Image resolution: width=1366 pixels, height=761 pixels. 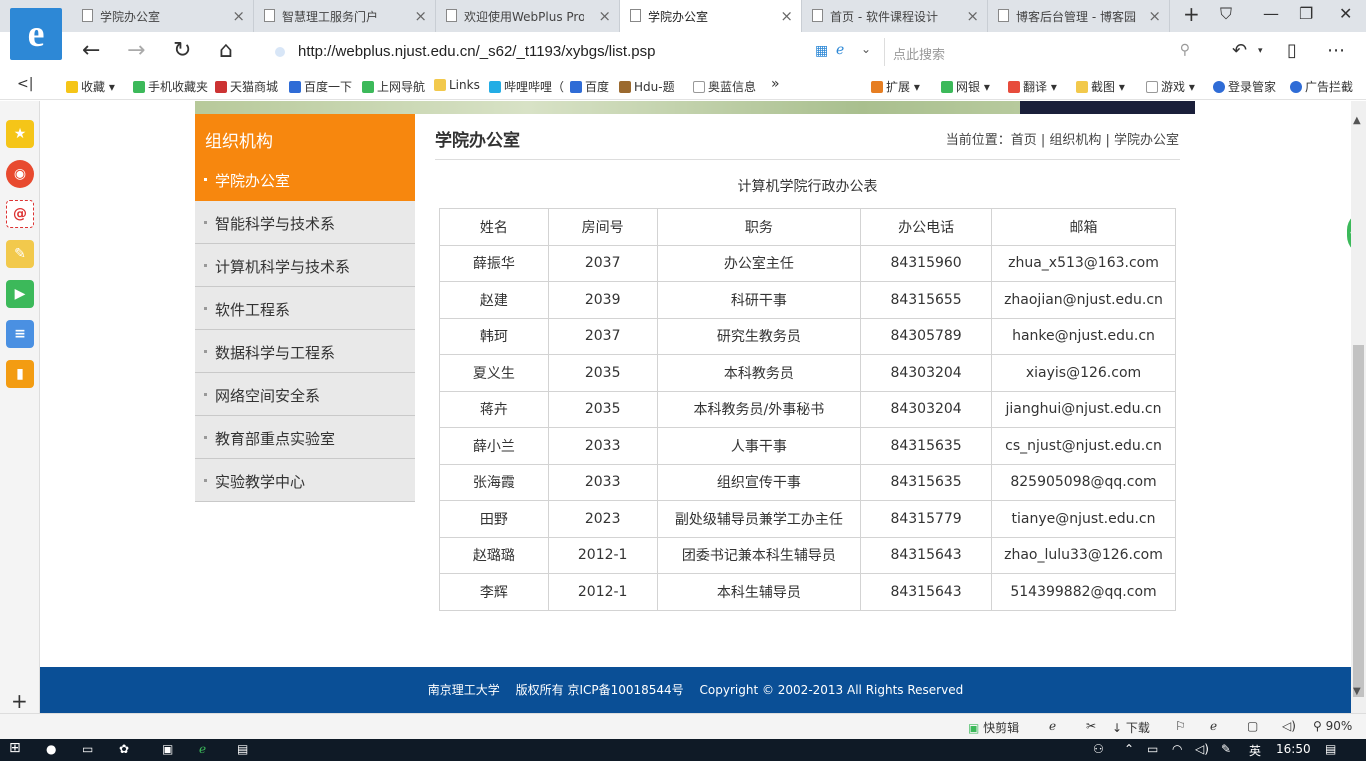 What do you see at coordinates (1289, 726) in the screenshot?
I see `volume-icon: ◁)` at bounding box center [1289, 726].